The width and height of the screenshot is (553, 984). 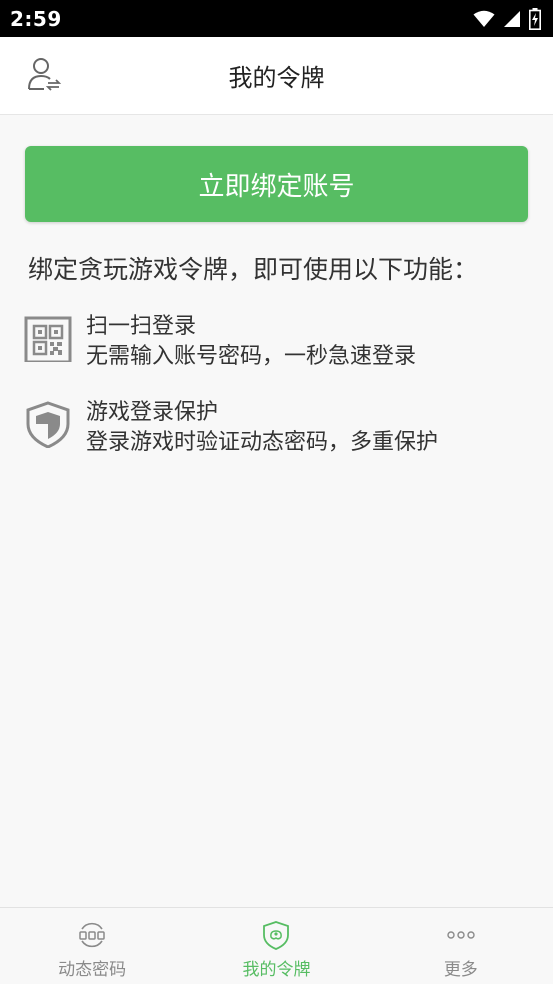 What do you see at coordinates (460, 970) in the screenshot?
I see `nav-label: 更多` at bounding box center [460, 970].